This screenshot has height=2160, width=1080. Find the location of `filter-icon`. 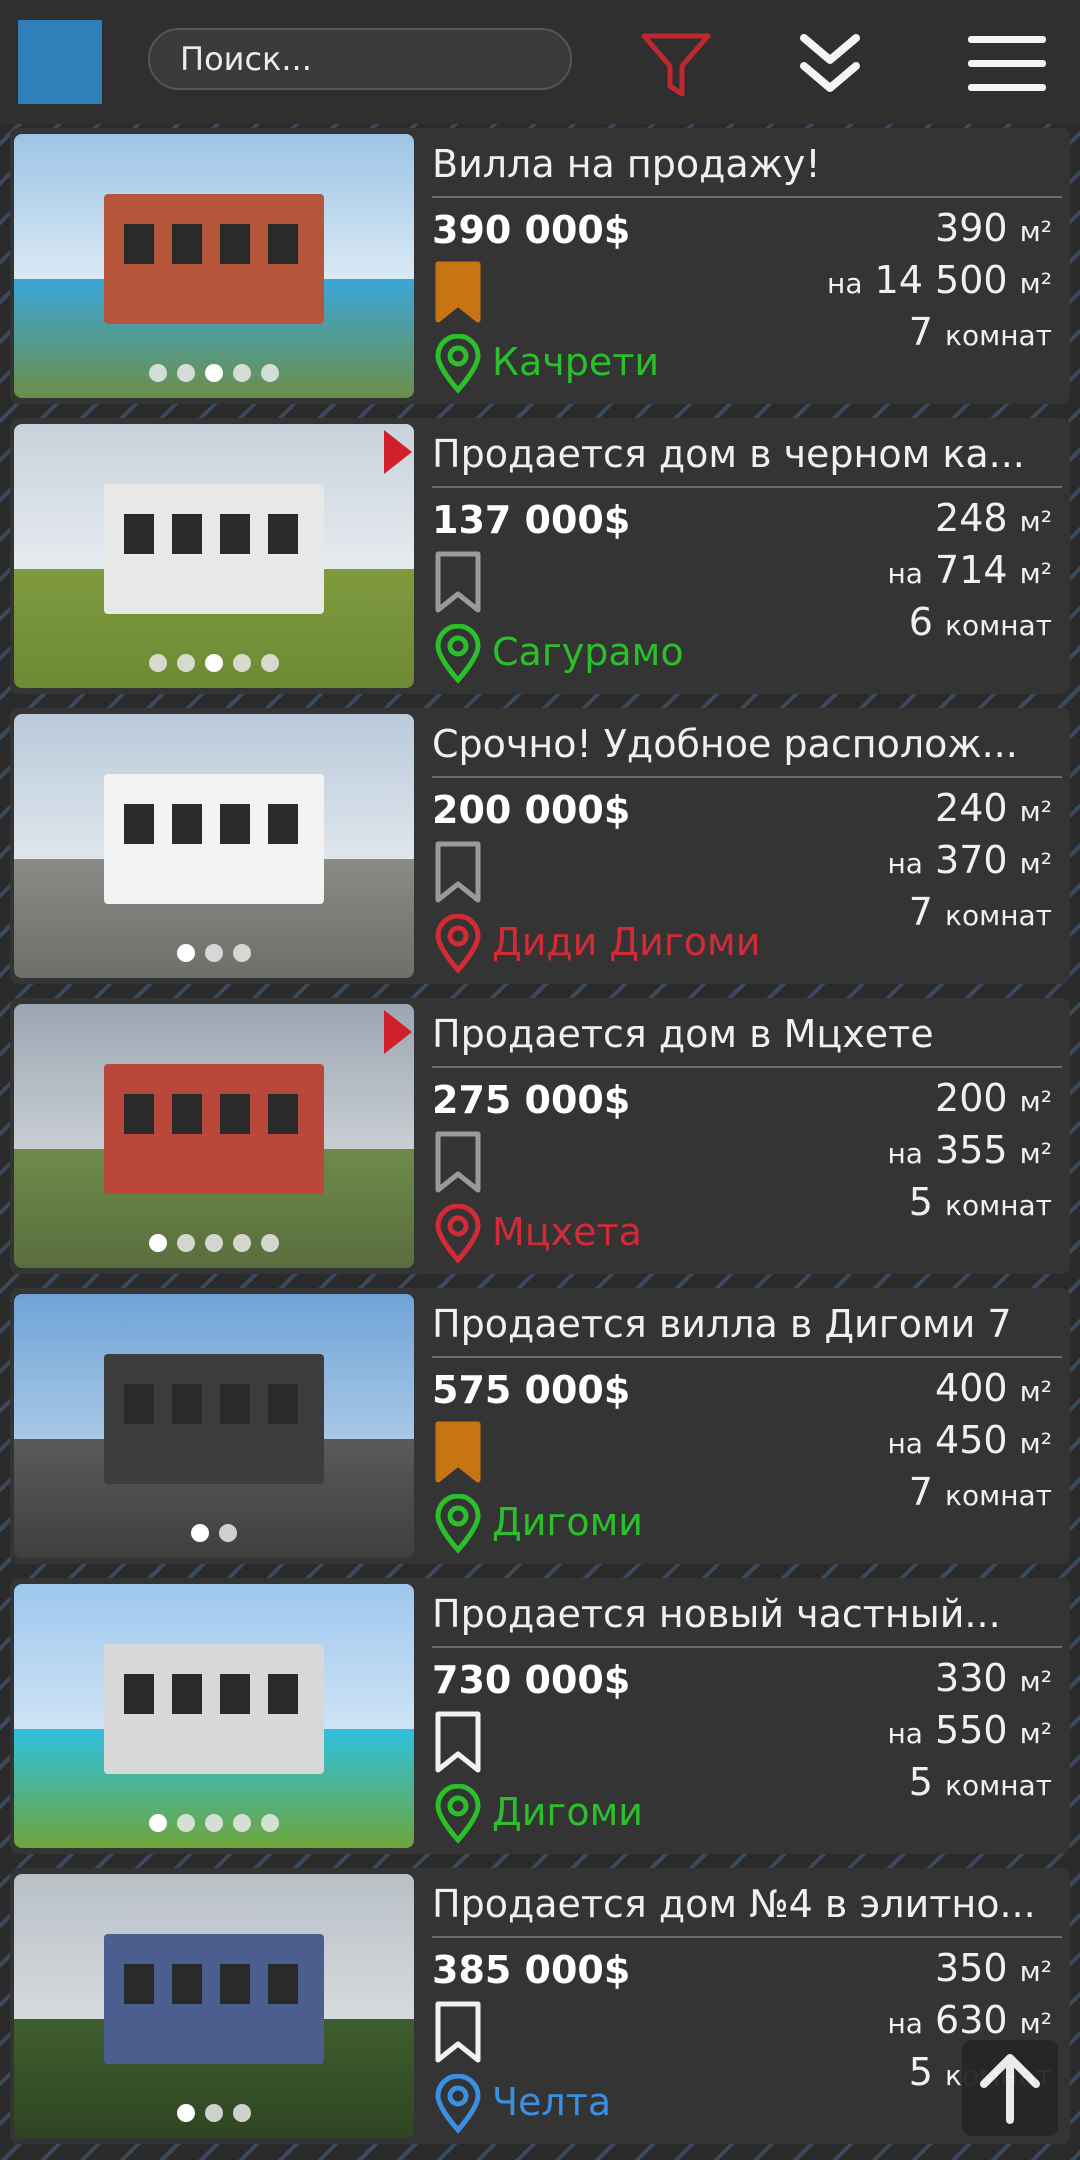

filter-icon is located at coordinates (676, 64).